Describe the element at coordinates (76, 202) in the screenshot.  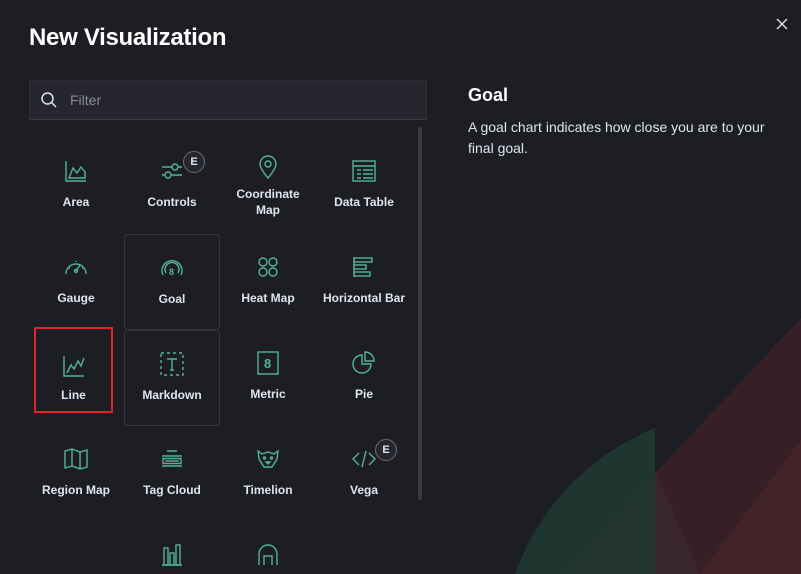
I see `vis-type-label: Area` at that location.